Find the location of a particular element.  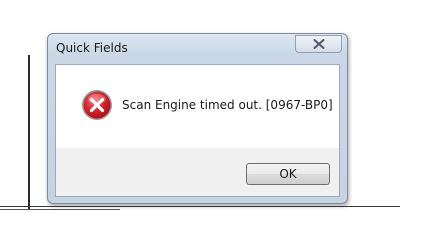

error-icon is located at coordinates (97, 105).